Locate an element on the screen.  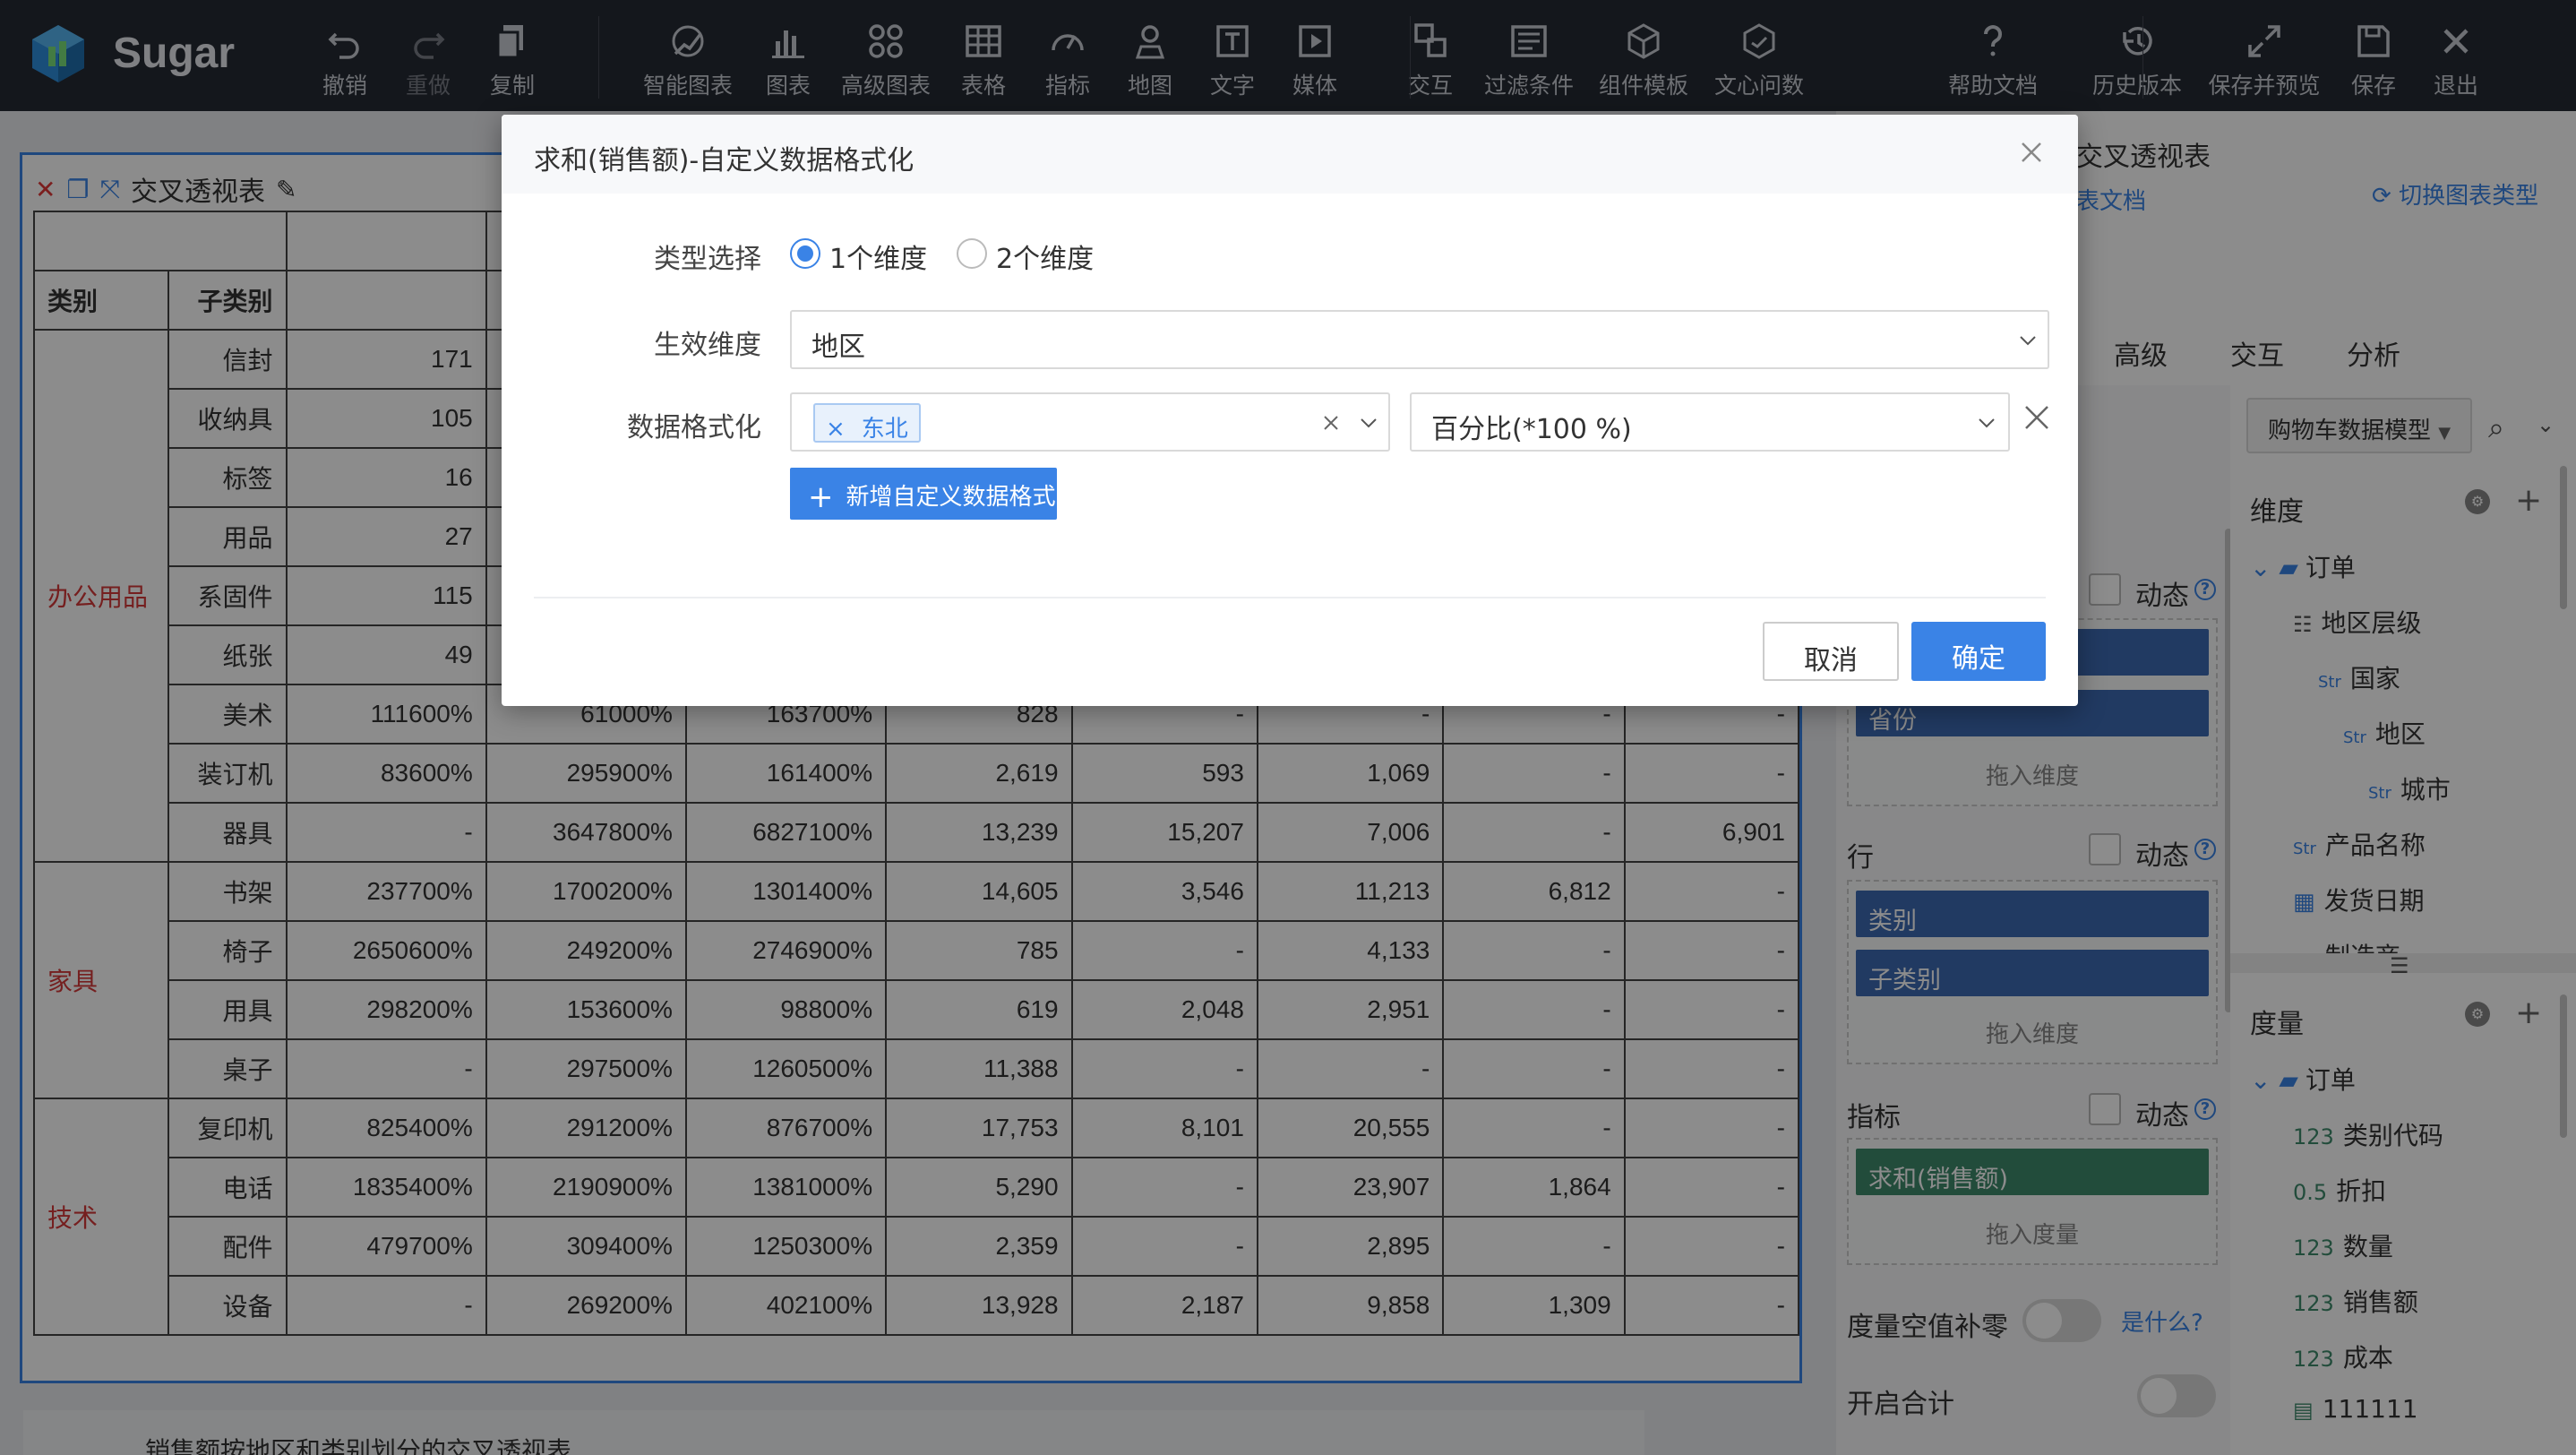
radio-one-dimension-label: 1个维度 is located at coordinates (878, 256).